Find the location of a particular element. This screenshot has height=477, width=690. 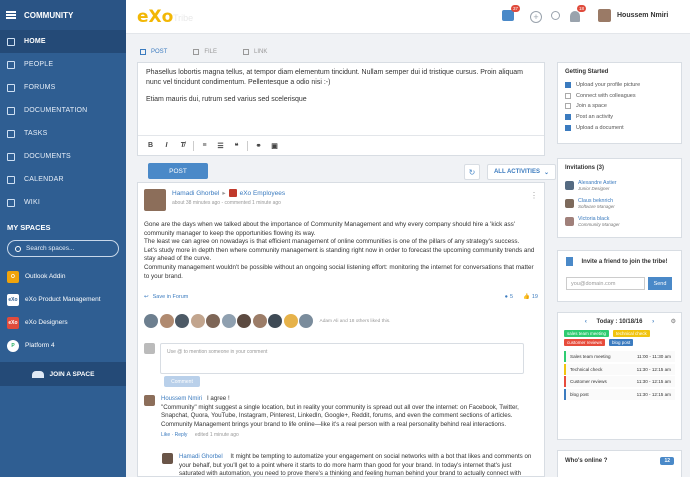

bold-icon: B is located at coordinates (150, 145).